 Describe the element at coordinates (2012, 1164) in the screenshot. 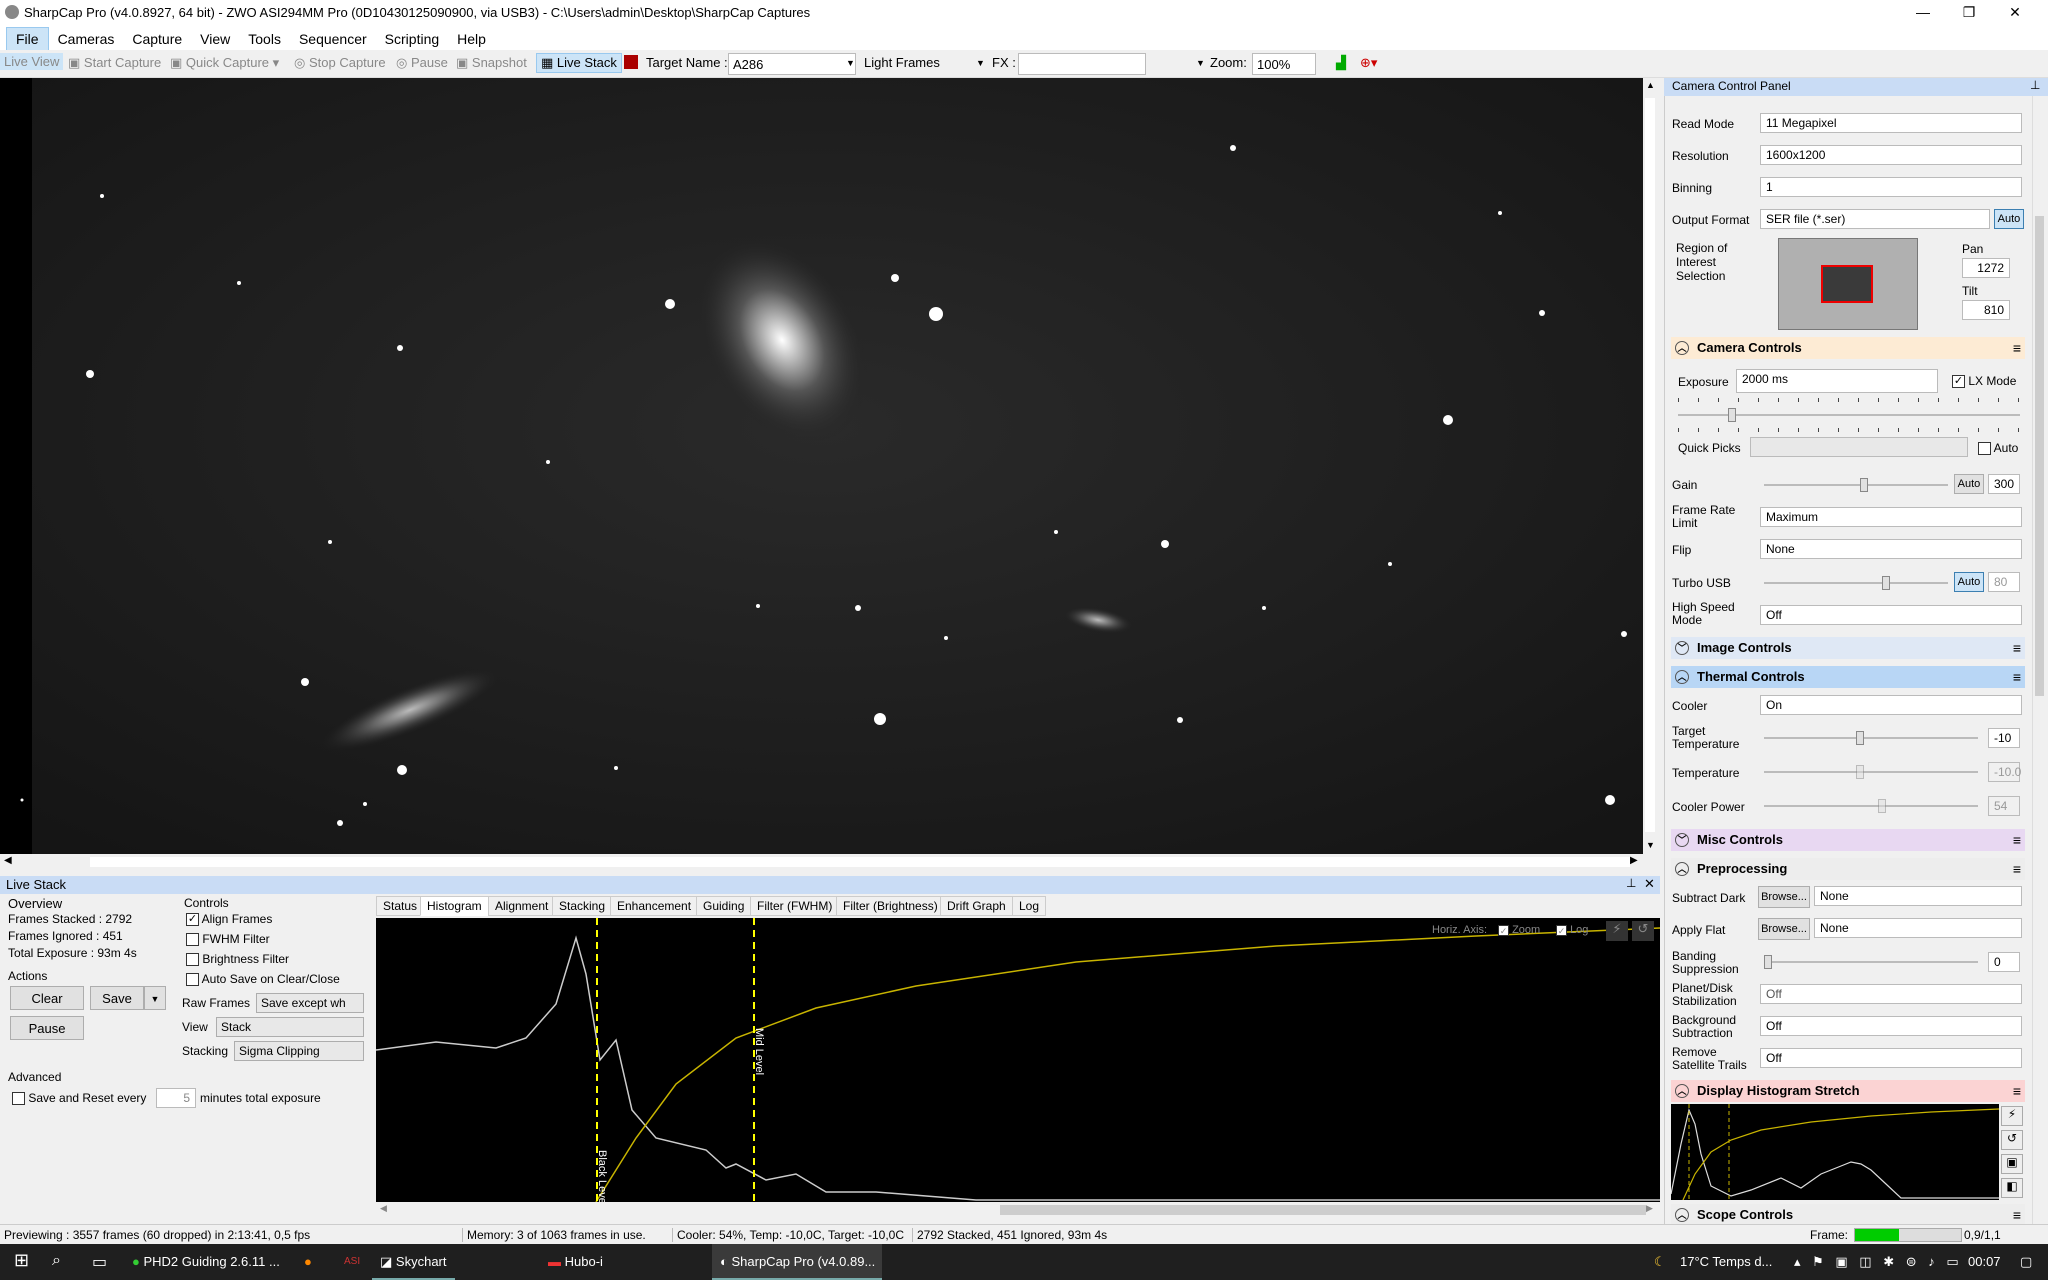

I see `save-icon: ▣` at that location.